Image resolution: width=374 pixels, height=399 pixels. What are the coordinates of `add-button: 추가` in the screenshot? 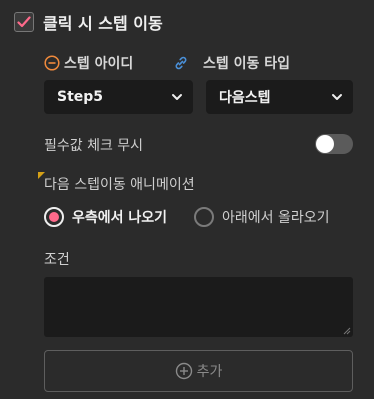 It's located at (198, 371).